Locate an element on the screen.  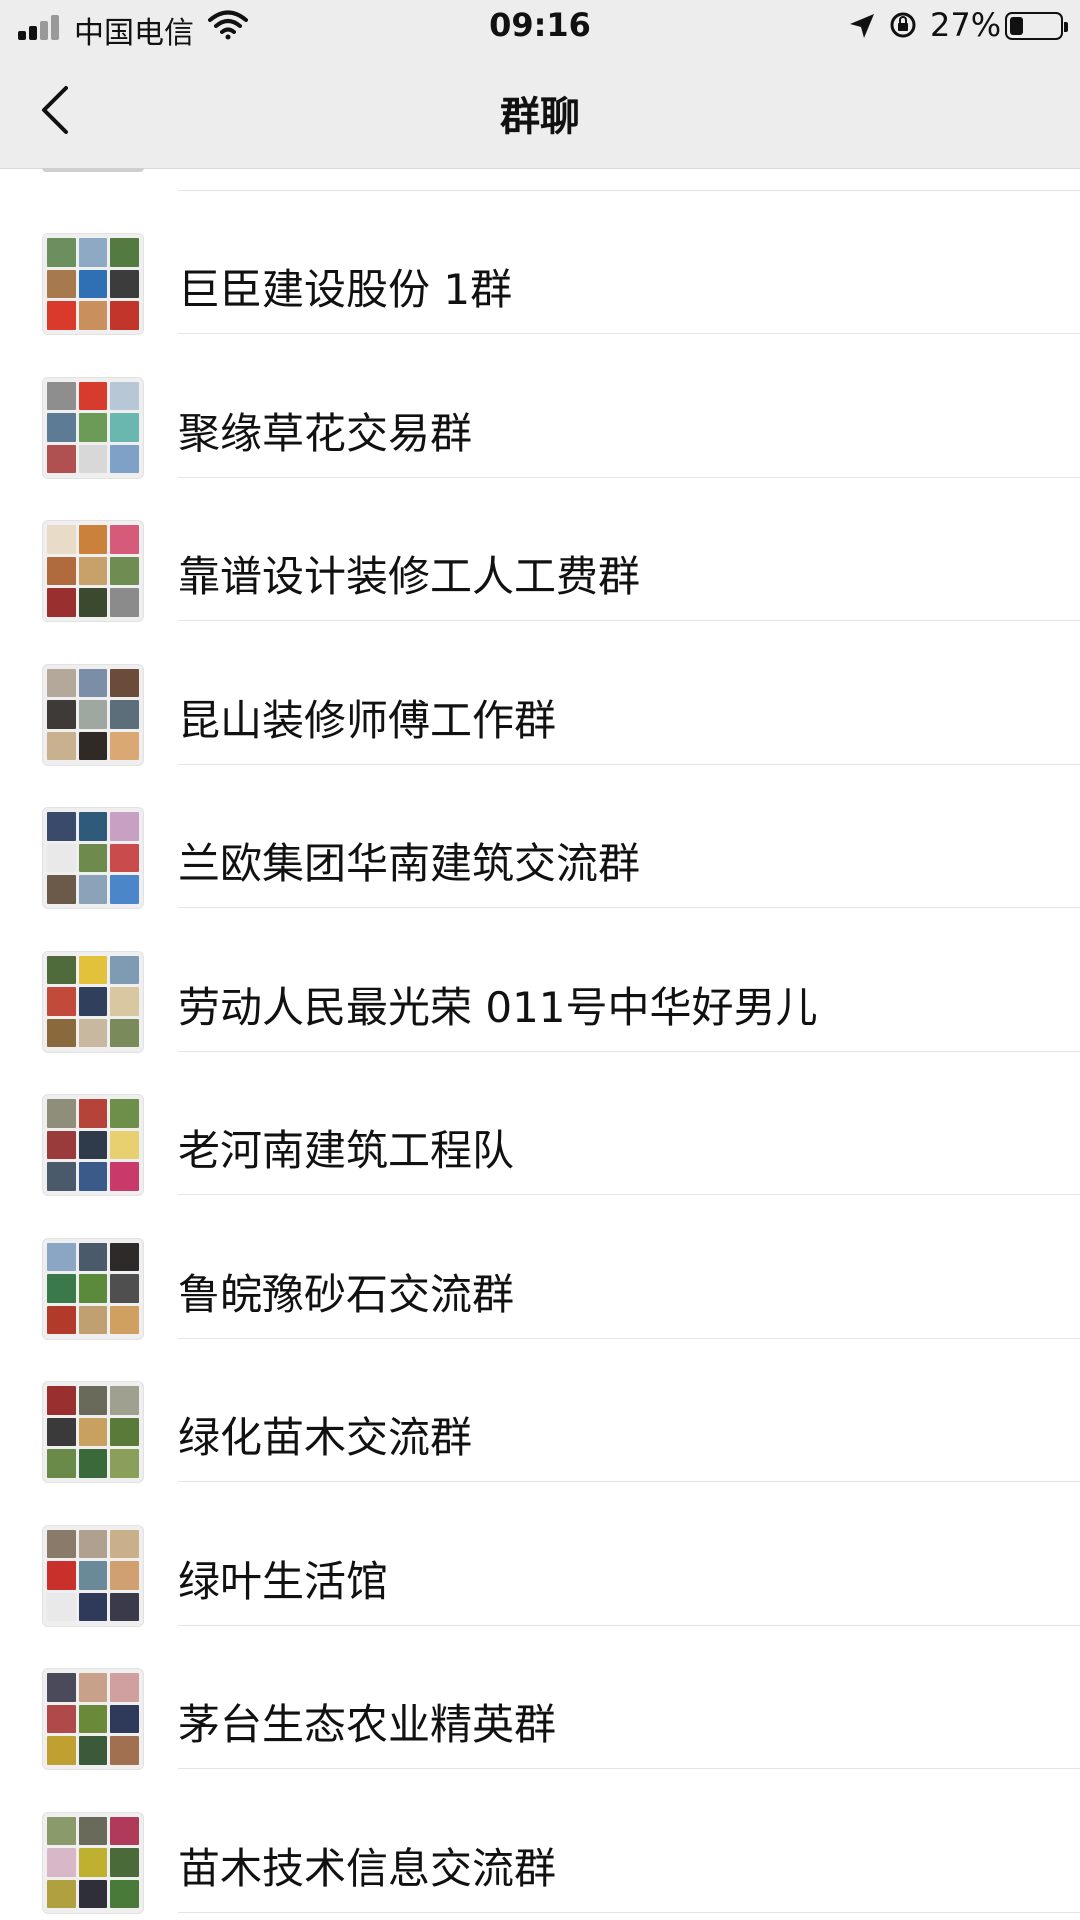
group-name: 昆山装修师傅工作群 is located at coordinates (367, 720).